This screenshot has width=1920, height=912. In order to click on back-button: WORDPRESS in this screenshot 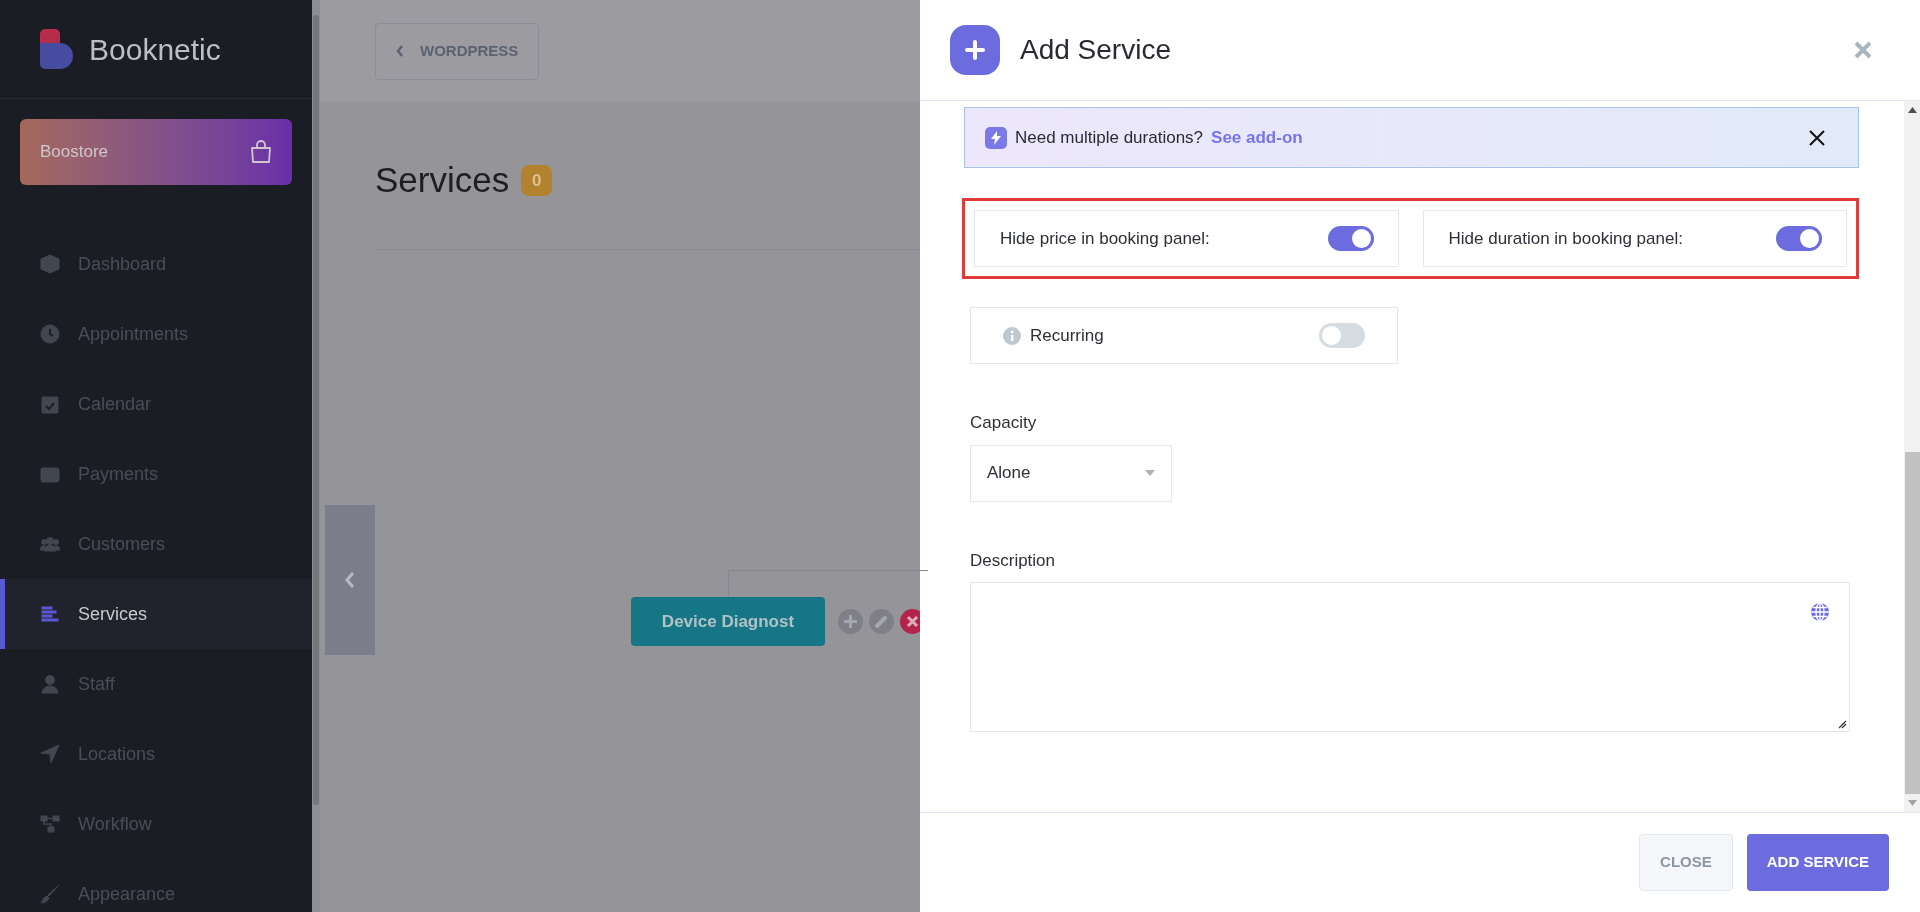, I will do `click(457, 51)`.